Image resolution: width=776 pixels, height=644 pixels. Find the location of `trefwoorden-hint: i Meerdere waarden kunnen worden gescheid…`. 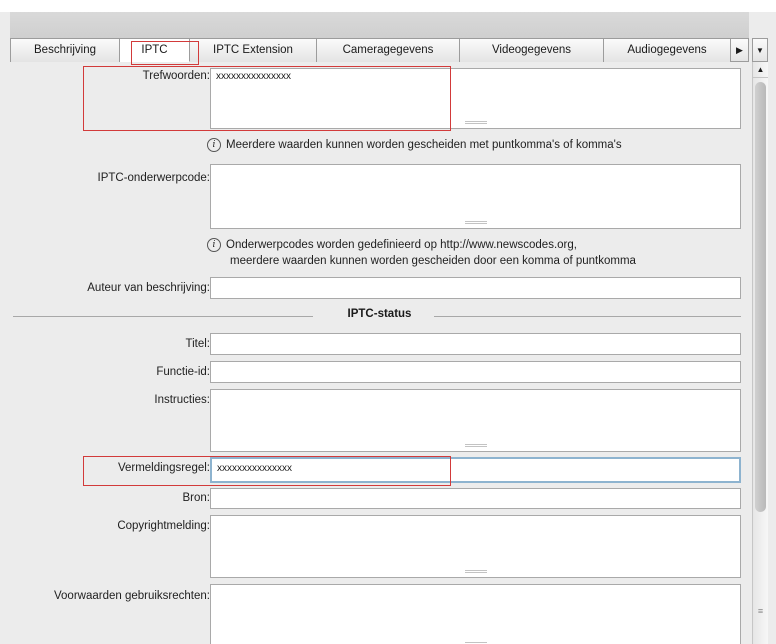

trefwoorden-hint: i Meerdere waarden kunnen worden gescheid… is located at coordinates (414, 145).